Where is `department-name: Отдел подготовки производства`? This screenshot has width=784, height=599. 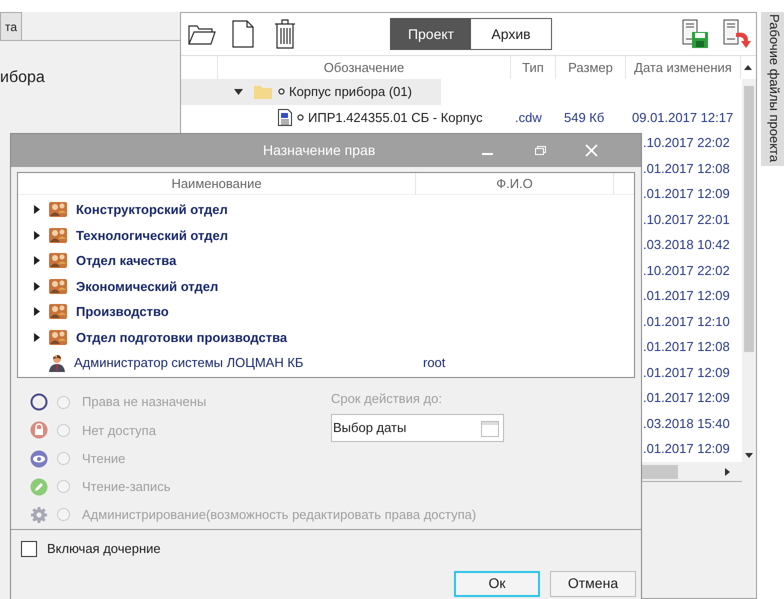 department-name: Отдел подготовки производства is located at coordinates (182, 337).